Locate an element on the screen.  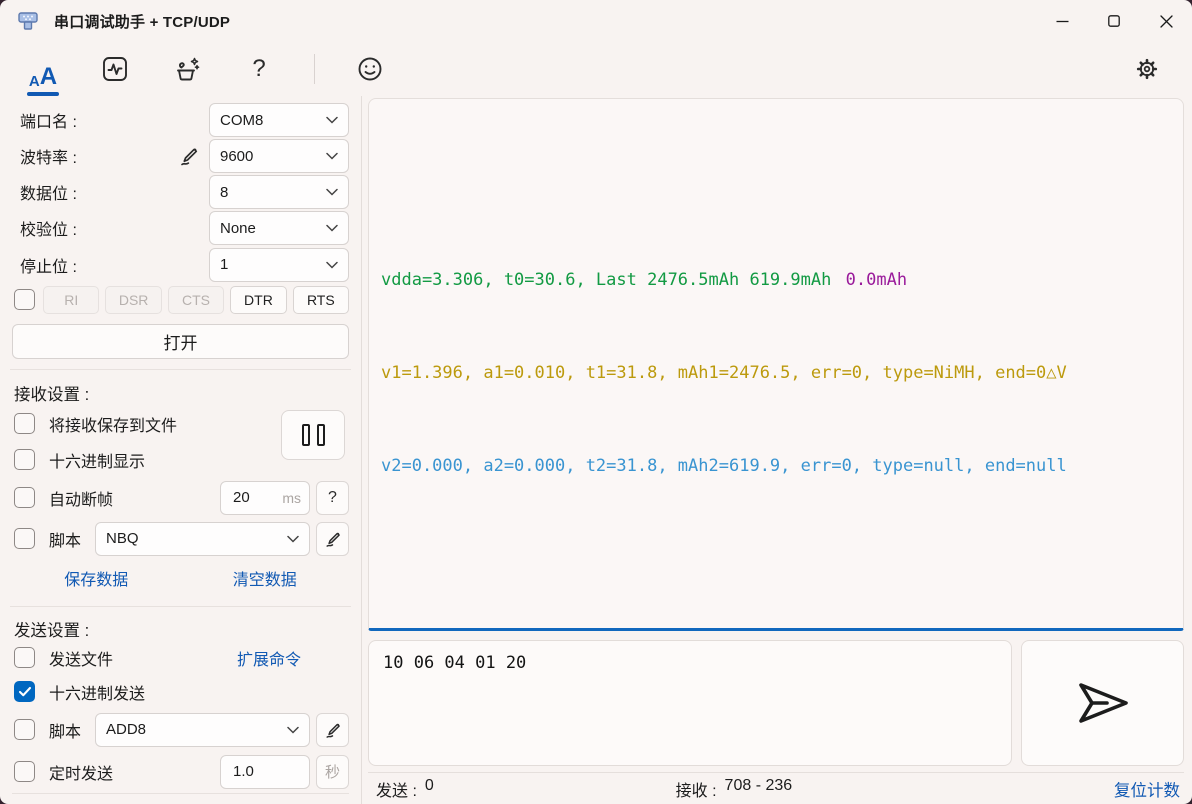
reset-counter-link: 复位计数 is located at coordinates (1147, 789).